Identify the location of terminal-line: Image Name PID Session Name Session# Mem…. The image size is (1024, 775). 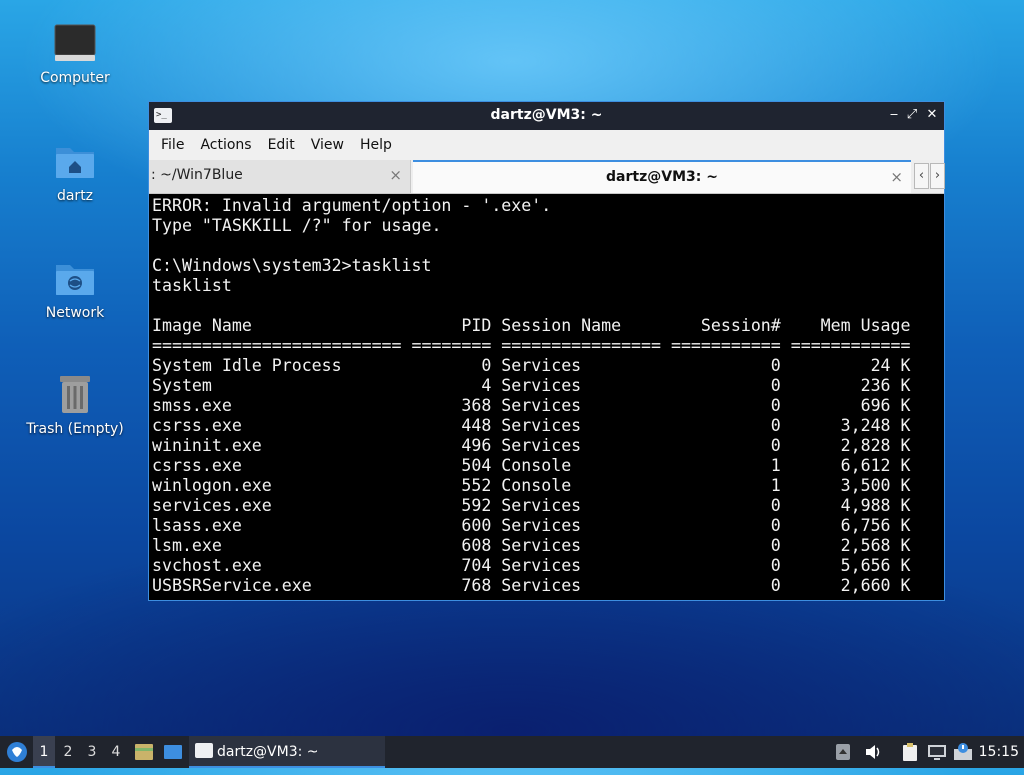
(531, 325).